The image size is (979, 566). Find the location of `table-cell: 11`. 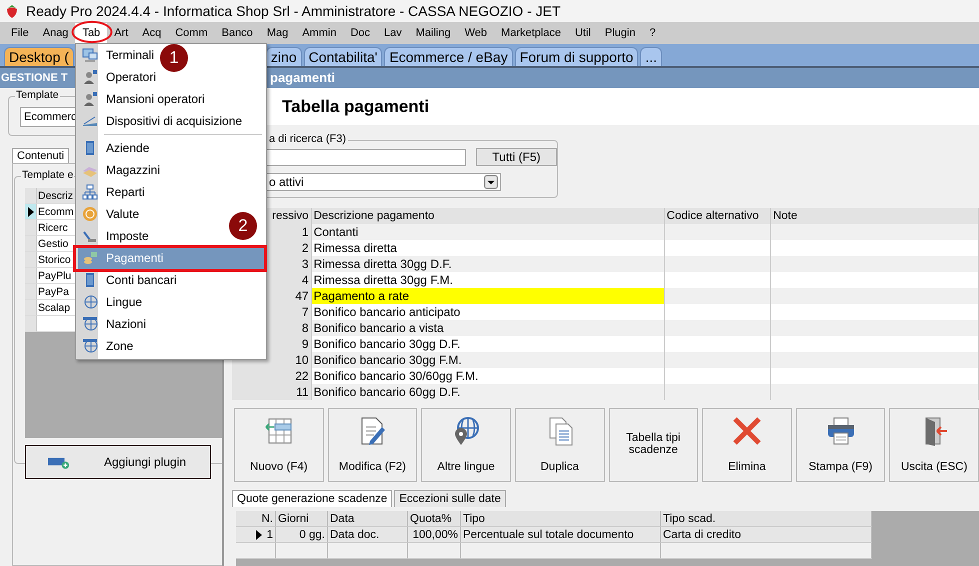

table-cell: 11 is located at coordinates (272, 392).